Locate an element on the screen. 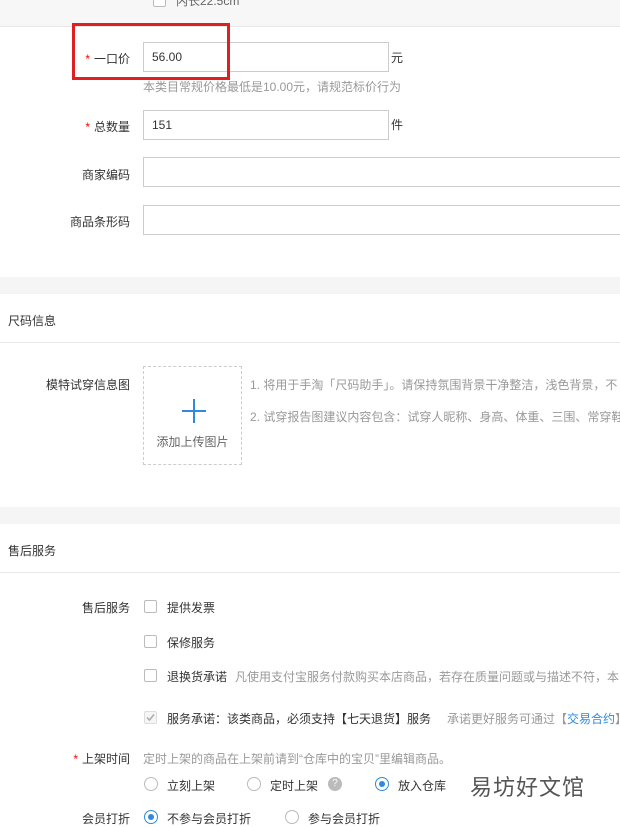  no-discount-label: 不参与会员打折 is located at coordinates (209, 819).